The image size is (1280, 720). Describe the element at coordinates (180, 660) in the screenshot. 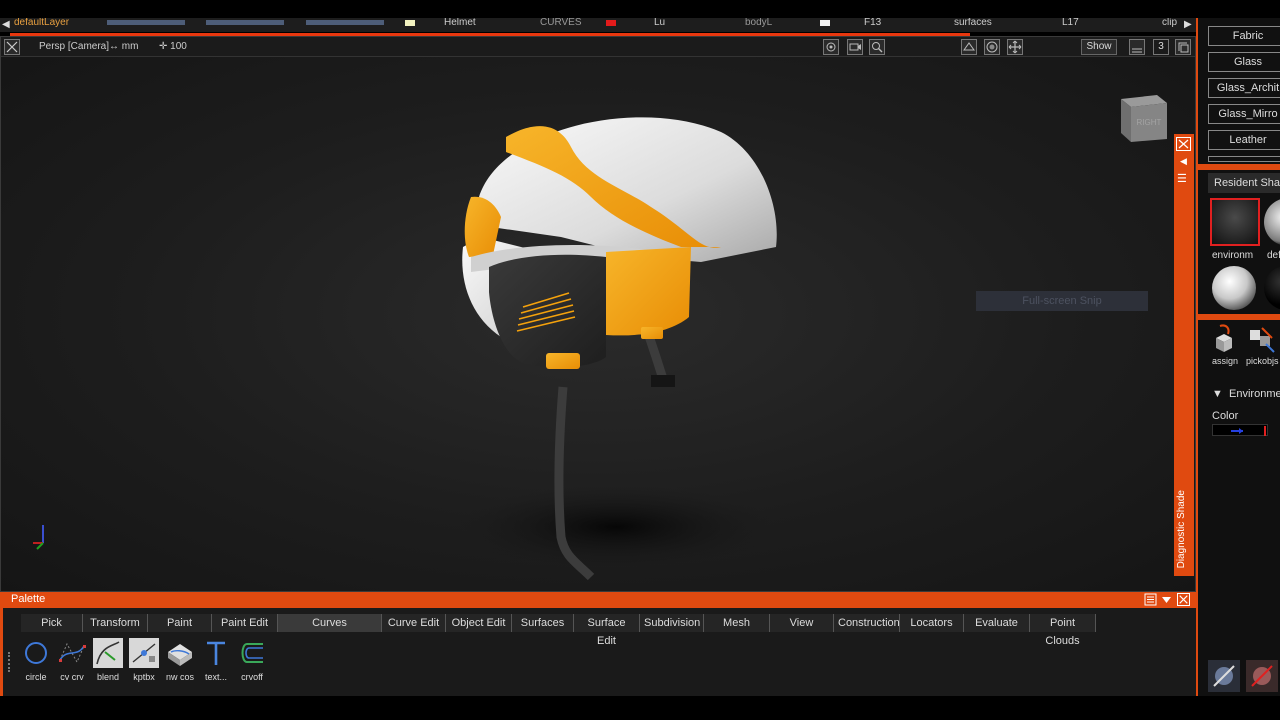

I see `tool-new-cos: nw cos` at that location.